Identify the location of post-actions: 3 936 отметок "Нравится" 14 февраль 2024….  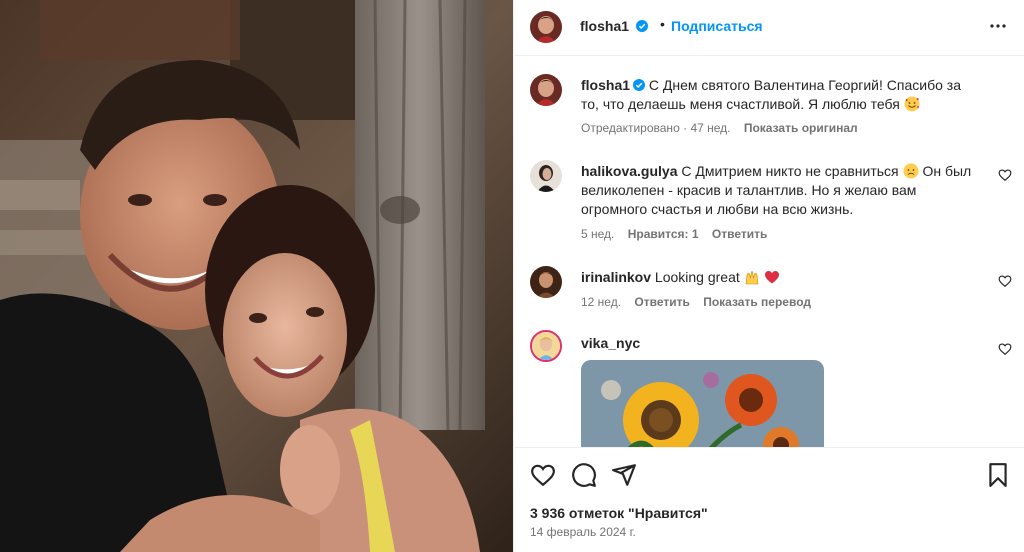
(769, 499).